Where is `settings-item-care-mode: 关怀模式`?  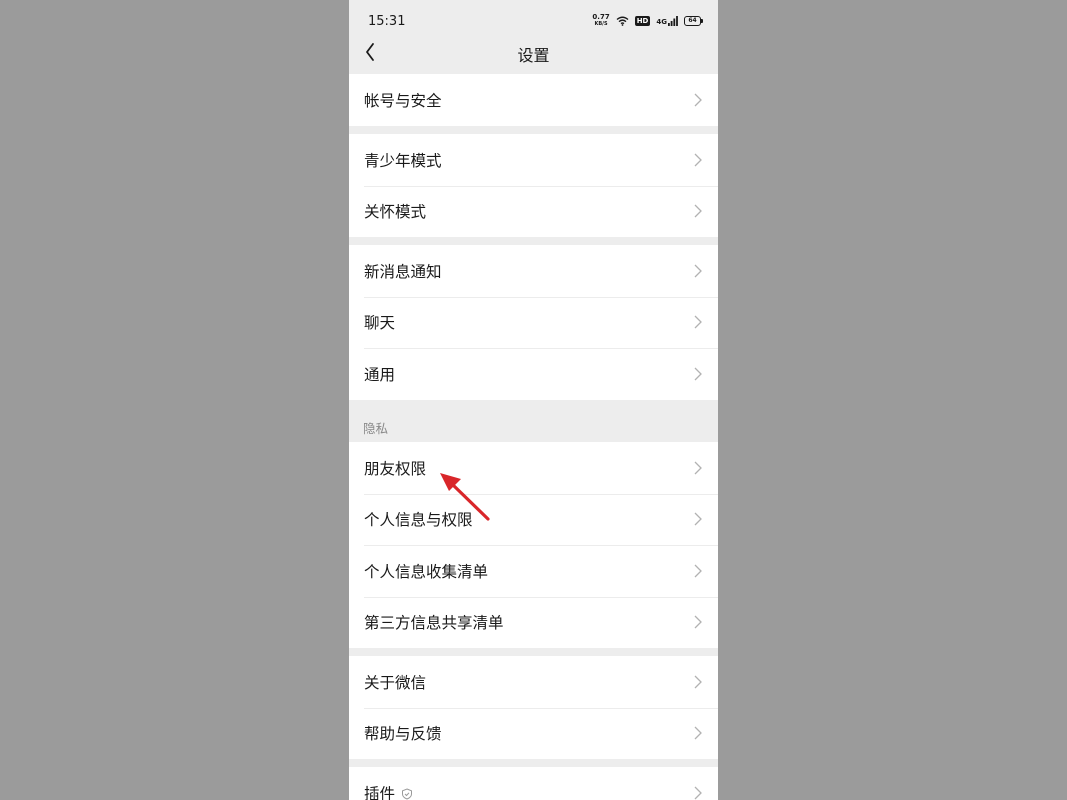
settings-item-care-mode: 关怀模式 is located at coordinates (533, 211).